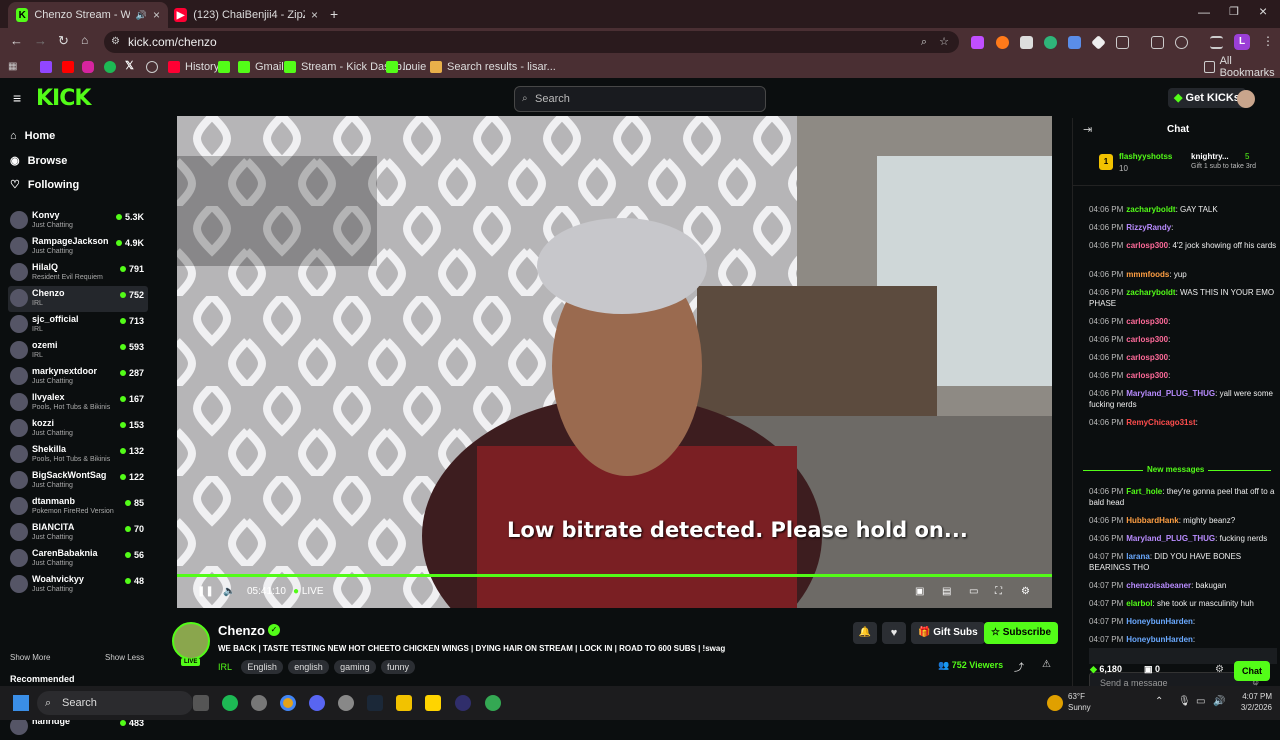 The height and width of the screenshot is (740, 1280). Describe the element at coordinates (1183, 520) in the screenshot. I see `chat-message: 04:06 PM HubbardHank: mighty beanz?` at that location.